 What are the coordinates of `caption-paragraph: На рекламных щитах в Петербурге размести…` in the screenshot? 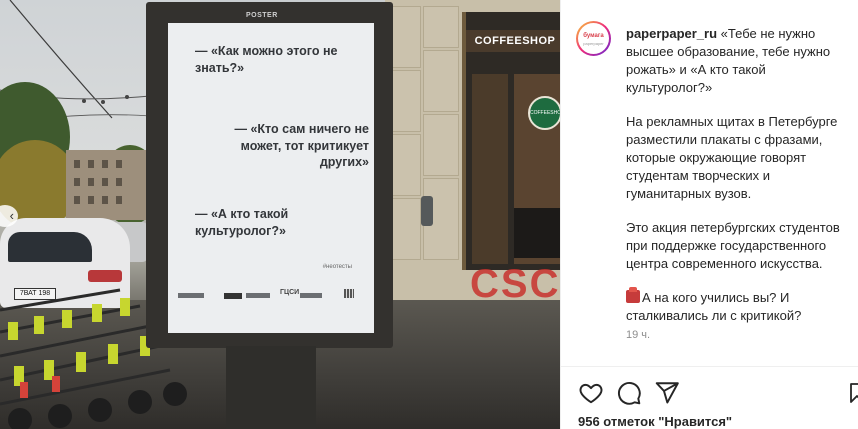 It's located at (732, 157).